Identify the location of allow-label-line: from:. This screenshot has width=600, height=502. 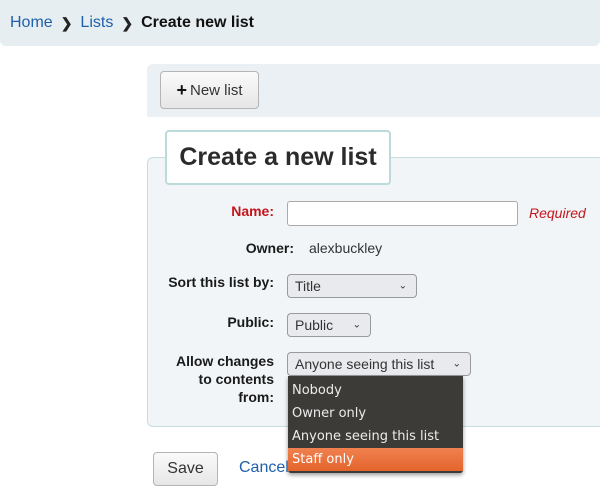
(256, 397).